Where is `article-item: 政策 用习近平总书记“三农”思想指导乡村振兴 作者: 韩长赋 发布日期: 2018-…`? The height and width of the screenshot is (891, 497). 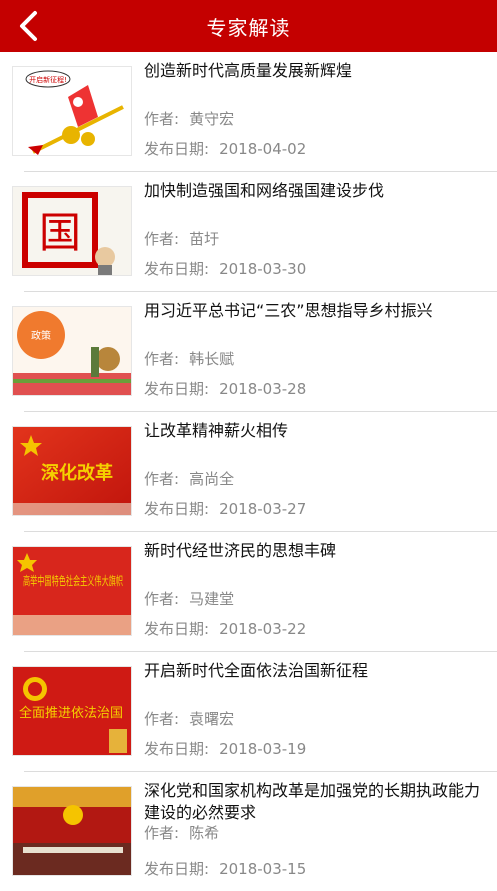 article-item: 政策 用习近平总书记“三农”思想指导乡村振兴 作者: 韩长赋 发布日期: 2018-… is located at coordinates (254, 352).